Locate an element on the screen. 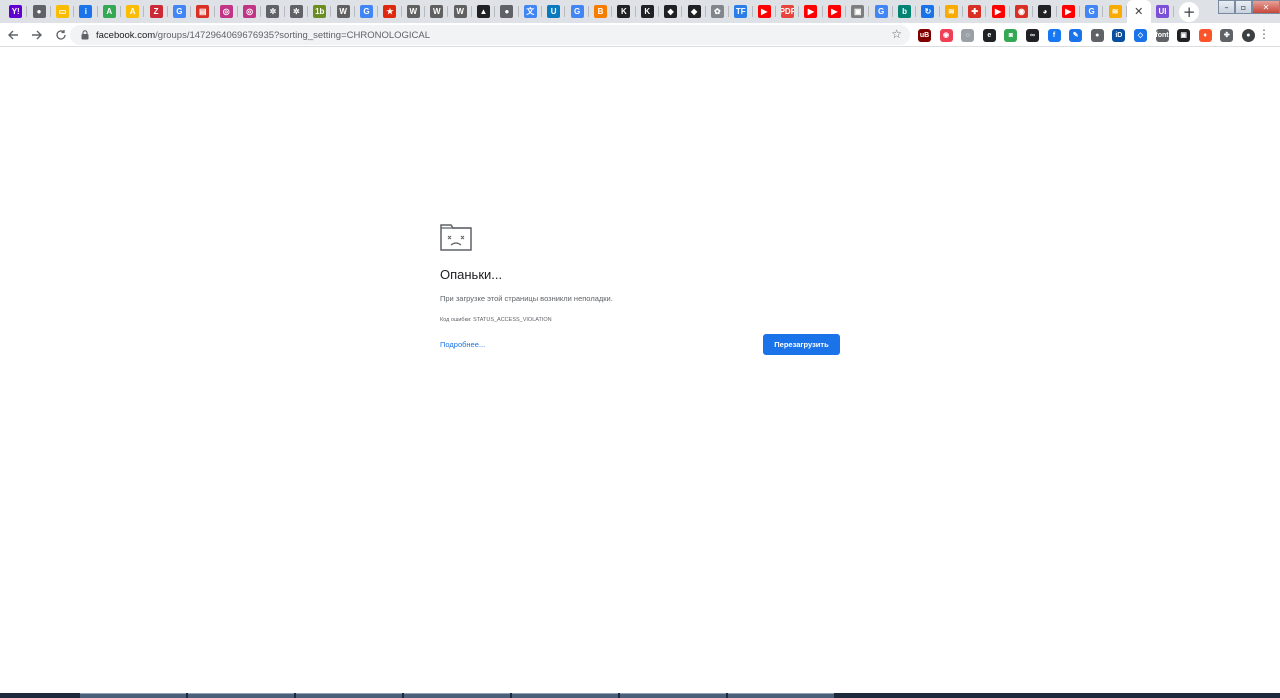 The width and height of the screenshot is (1280, 698). browser-tab: ↻ is located at coordinates (928, 11).